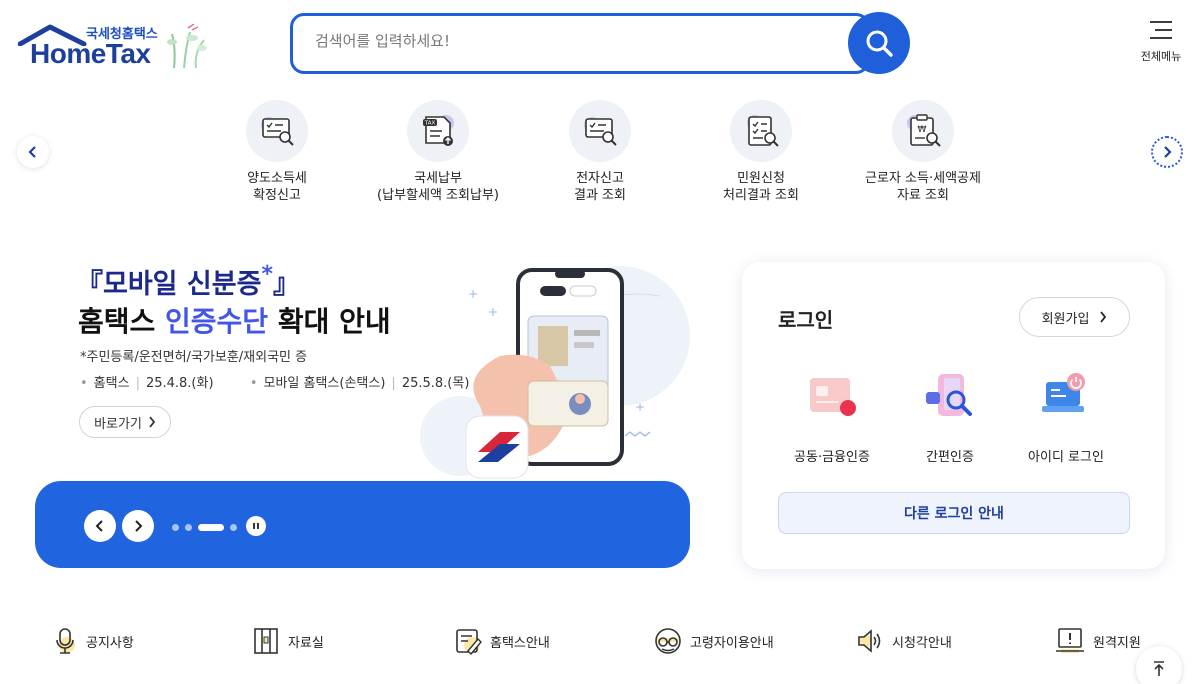  What do you see at coordinates (179, 383) in the screenshot?
I see `date1-value: 25.4.8.(화)` at bounding box center [179, 383].